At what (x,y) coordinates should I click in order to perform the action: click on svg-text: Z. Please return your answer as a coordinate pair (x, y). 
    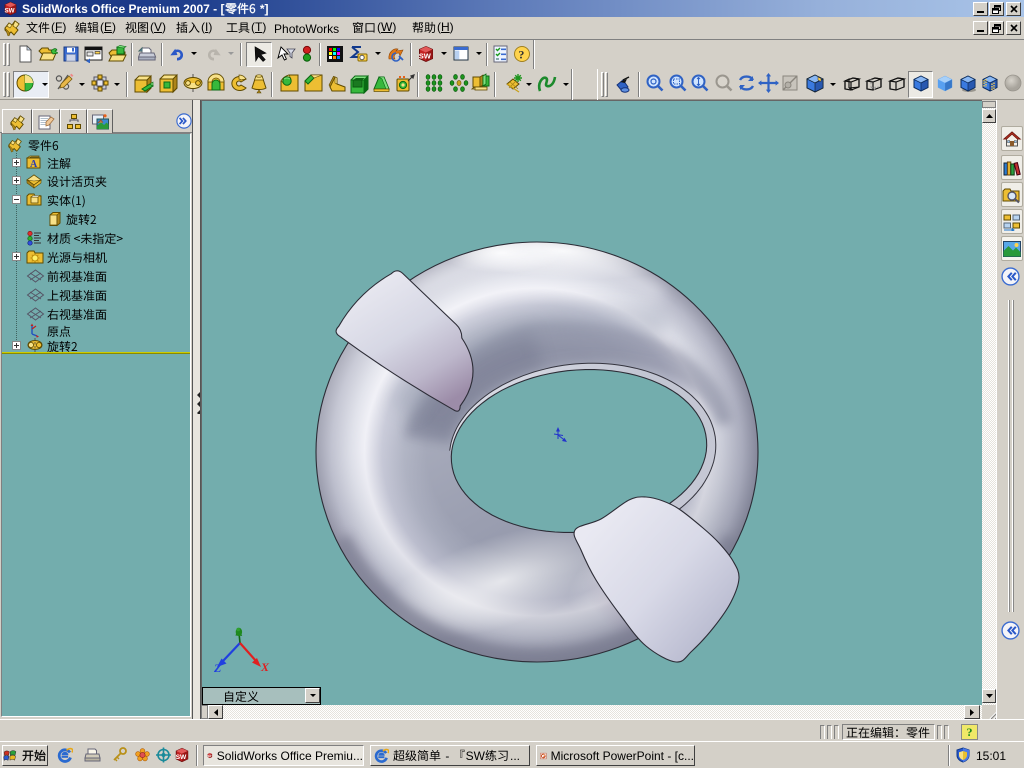
    Looking at the image, I should click on (217, 668).